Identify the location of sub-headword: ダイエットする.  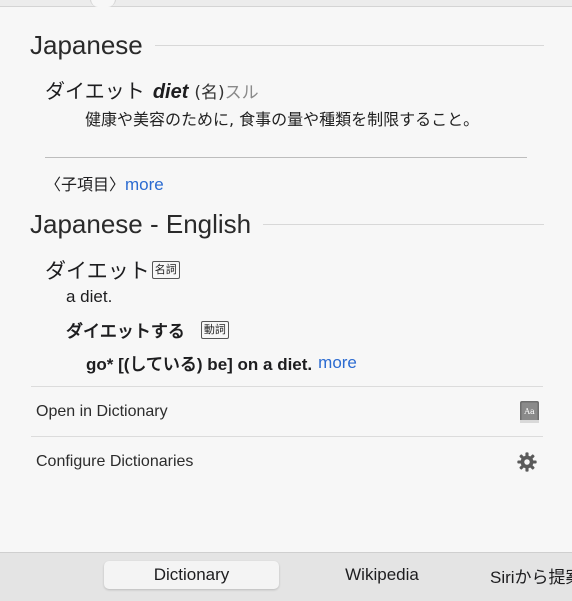
(125, 331).